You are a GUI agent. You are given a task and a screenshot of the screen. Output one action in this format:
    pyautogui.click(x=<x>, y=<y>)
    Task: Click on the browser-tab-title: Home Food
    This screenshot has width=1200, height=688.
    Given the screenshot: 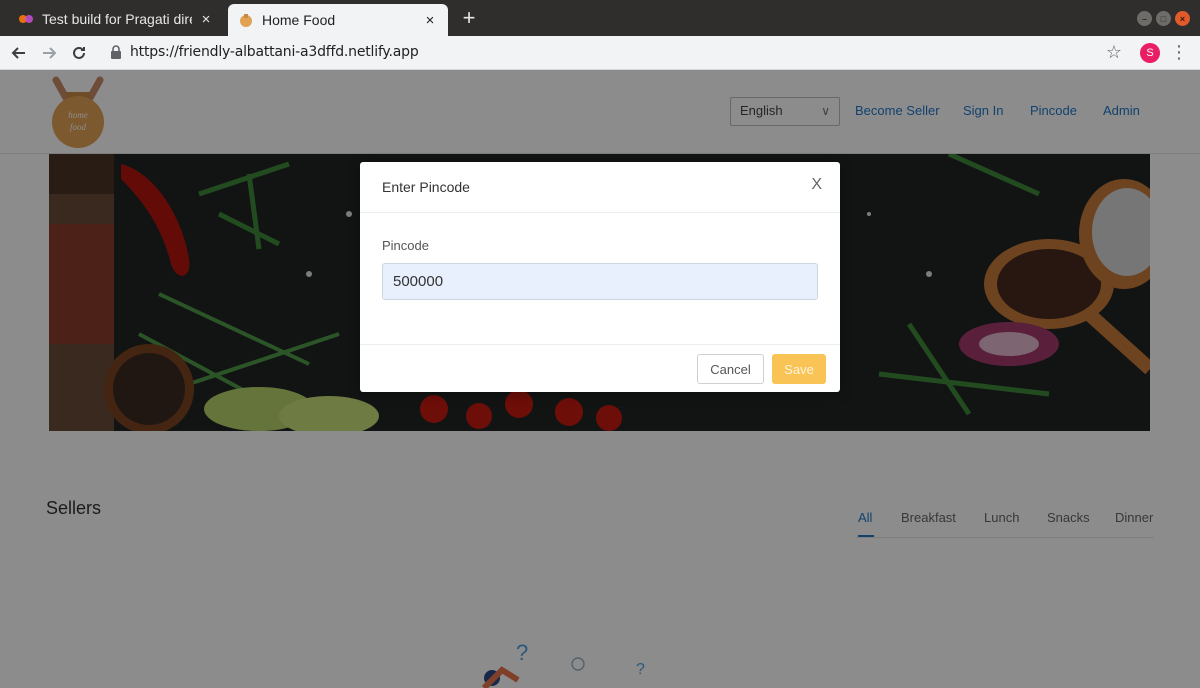 What is the action you would take?
    pyautogui.click(x=299, y=20)
    